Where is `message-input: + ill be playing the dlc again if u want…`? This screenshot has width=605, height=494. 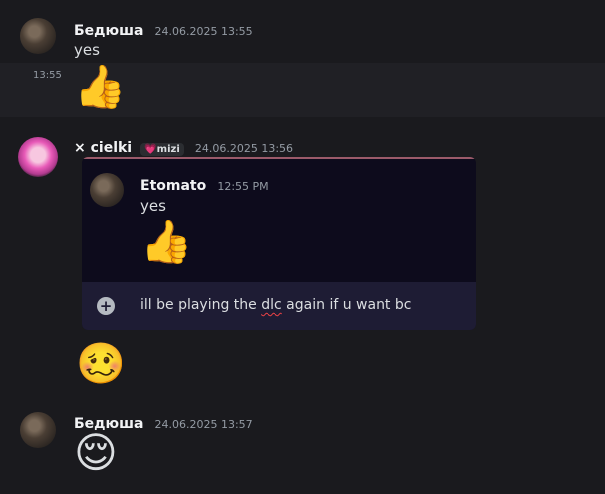
message-input: + ill be playing the dlc again if u want… is located at coordinates (279, 306).